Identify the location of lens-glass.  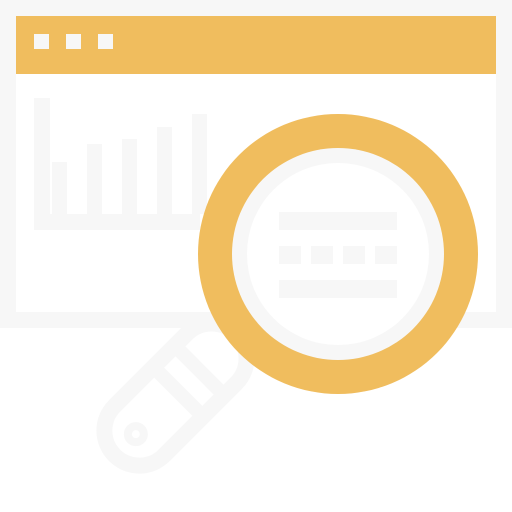
(338, 254).